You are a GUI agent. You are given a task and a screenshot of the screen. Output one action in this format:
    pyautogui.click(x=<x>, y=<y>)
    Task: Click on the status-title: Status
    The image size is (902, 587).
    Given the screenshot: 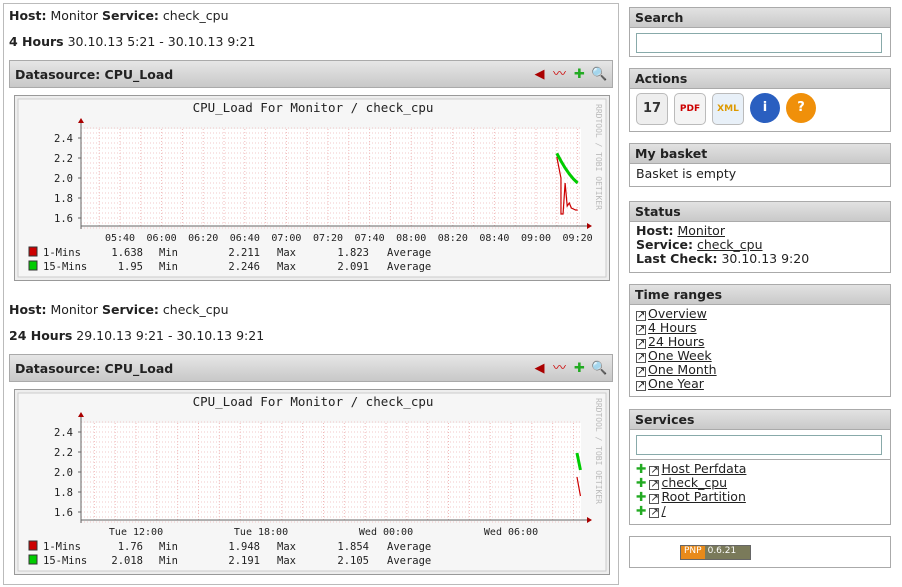 What is the action you would take?
    pyautogui.click(x=760, y=212)
    